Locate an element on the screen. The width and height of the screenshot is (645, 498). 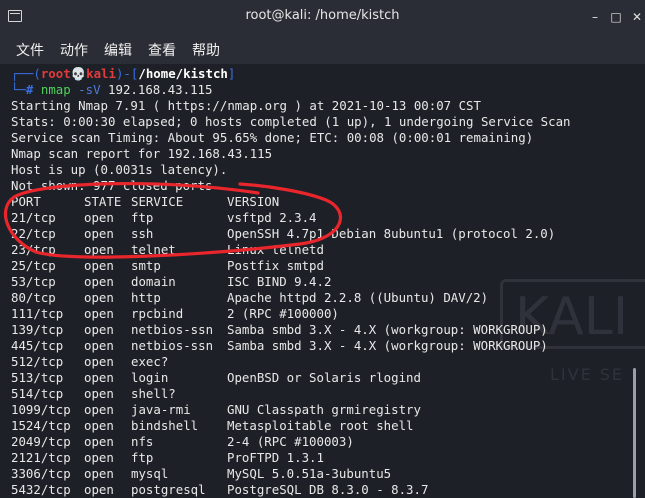
version-cell: Linux telnetd is located at coordinates (275, 249).